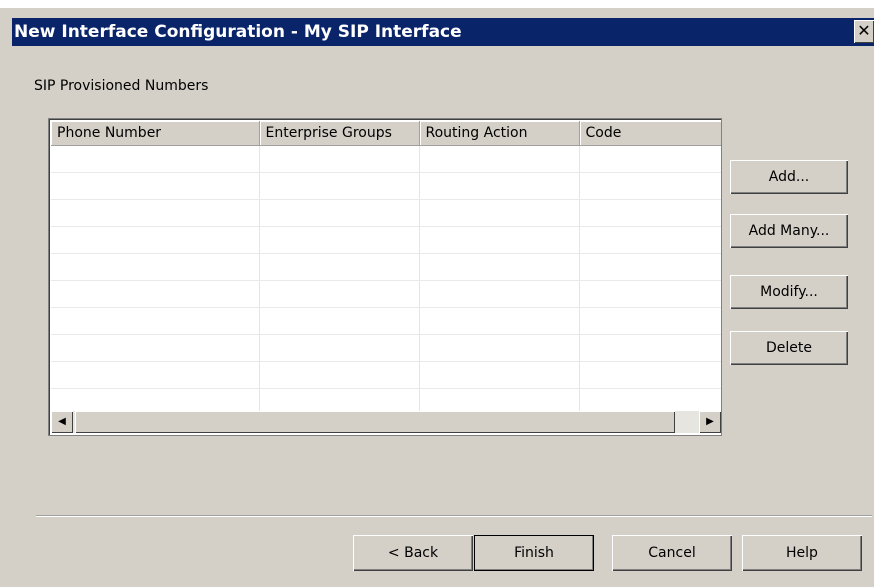 This screenshot has width=874, height=587. I want to click on finish-button: Finish, so click(534, 553).